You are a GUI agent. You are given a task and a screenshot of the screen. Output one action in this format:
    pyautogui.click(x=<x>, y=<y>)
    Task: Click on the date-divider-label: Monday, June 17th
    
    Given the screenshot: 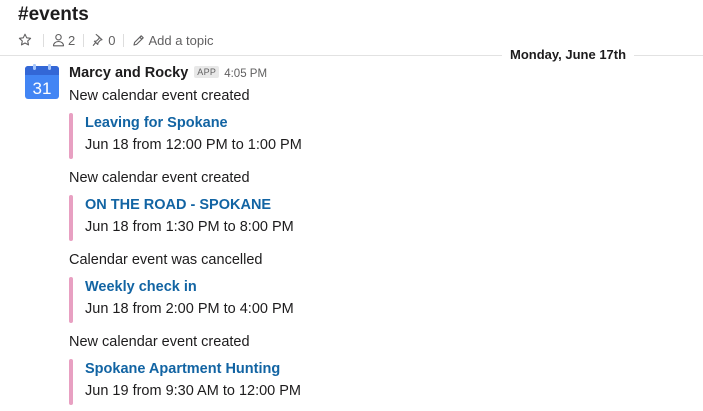 What is the action you would take?
    pyautogui.click(x=568, y=55)
    